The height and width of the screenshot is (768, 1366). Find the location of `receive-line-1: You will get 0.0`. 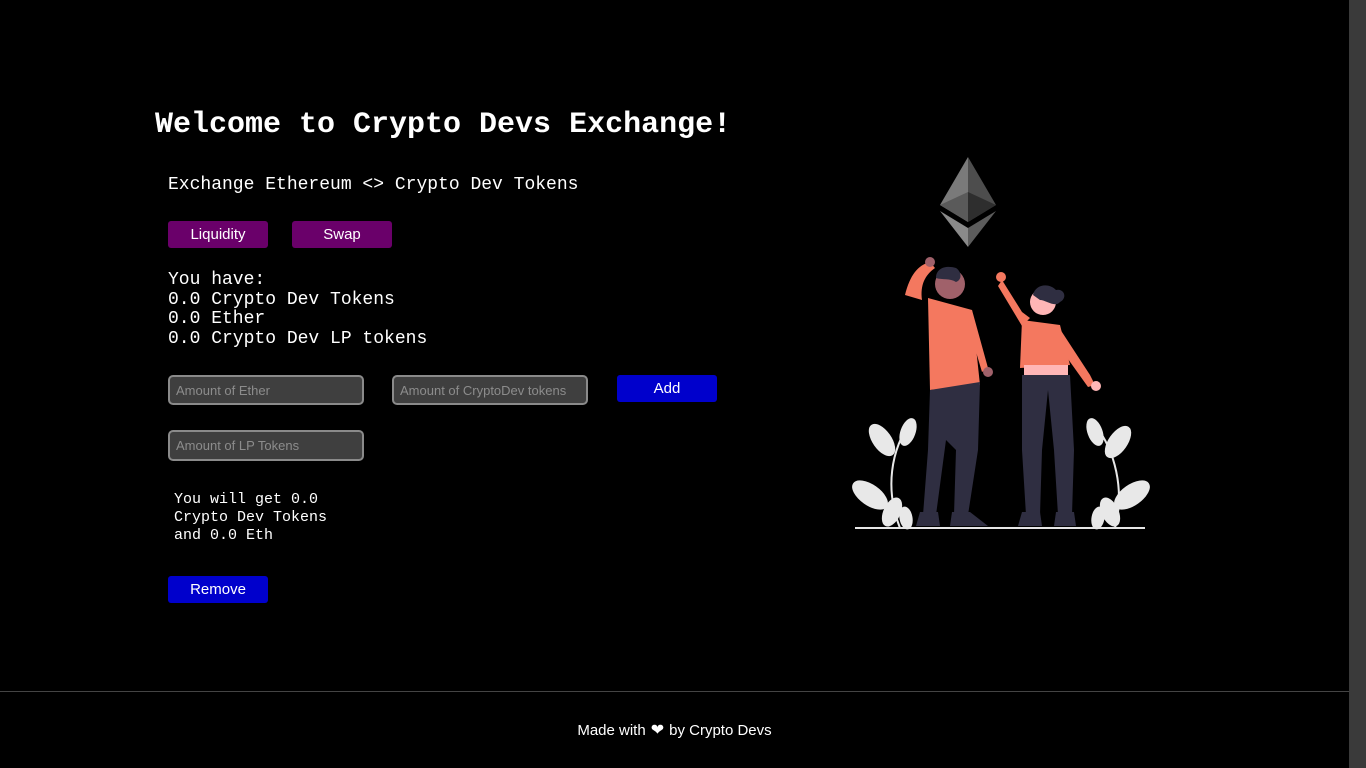

receive-line-1: You will get 0.0 is located at coordinates (246, 499).